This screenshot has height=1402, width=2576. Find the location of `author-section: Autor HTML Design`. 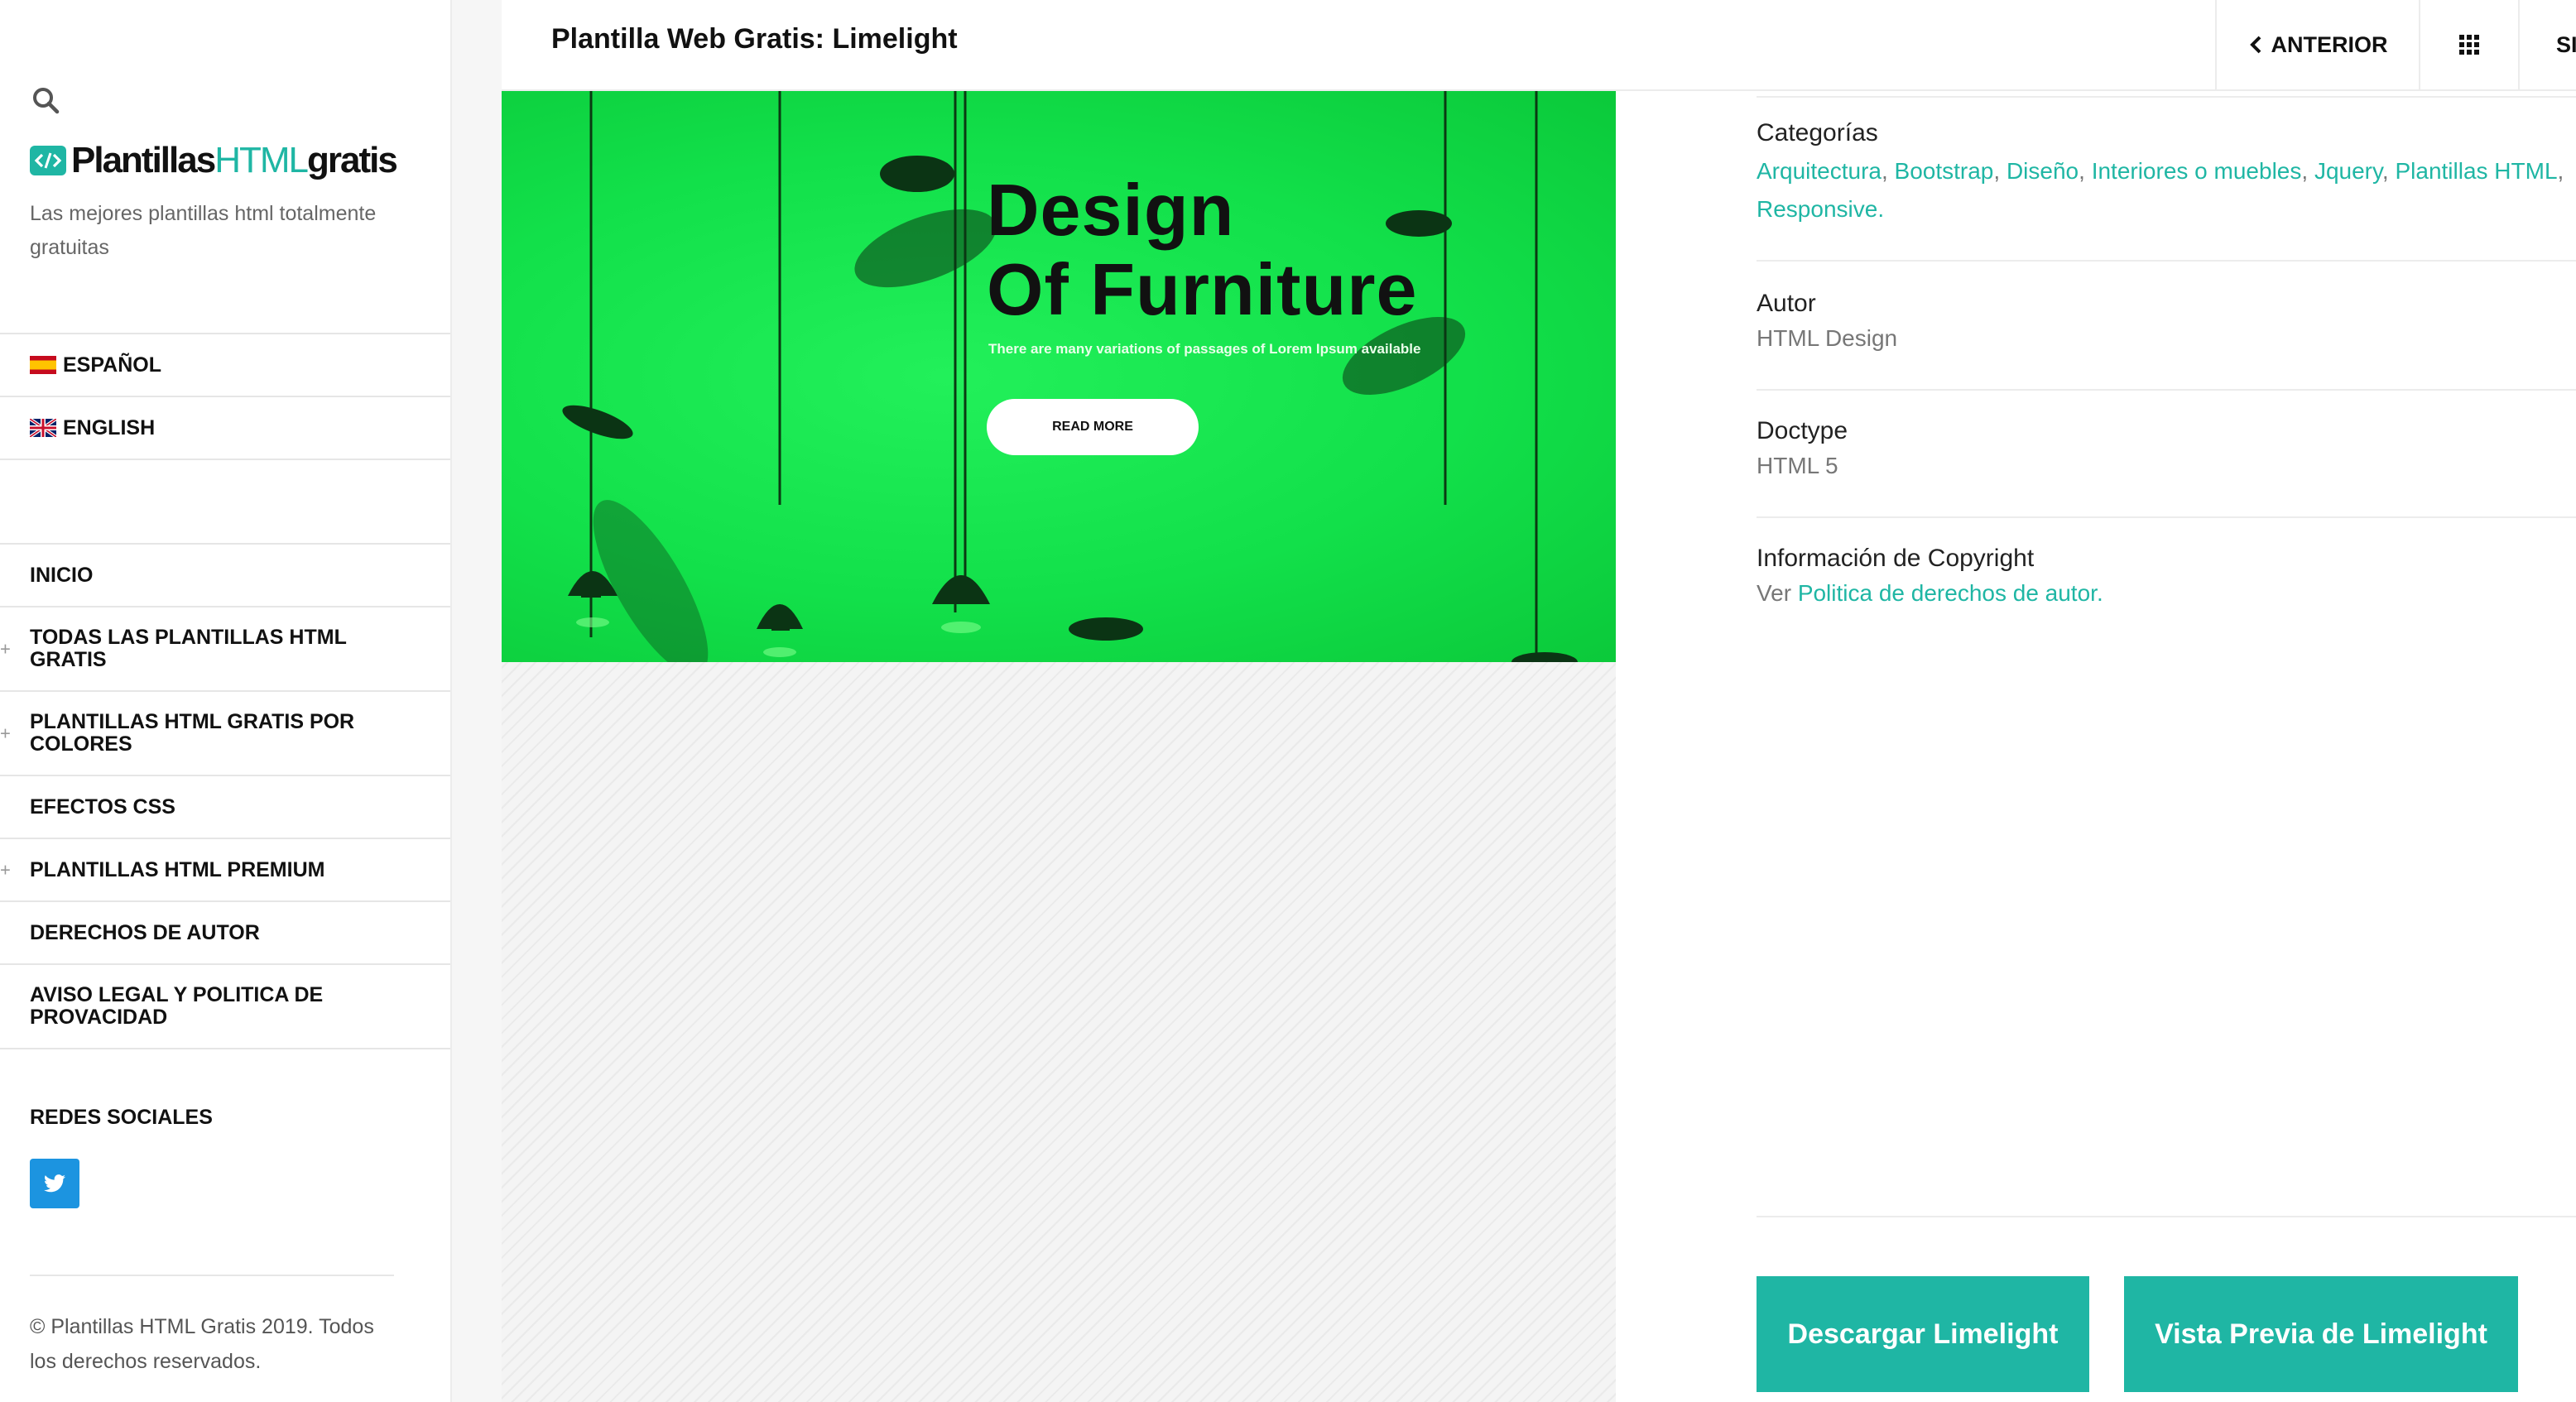

author-section: Autor HTML Design is located at coordinates (2166, 326).